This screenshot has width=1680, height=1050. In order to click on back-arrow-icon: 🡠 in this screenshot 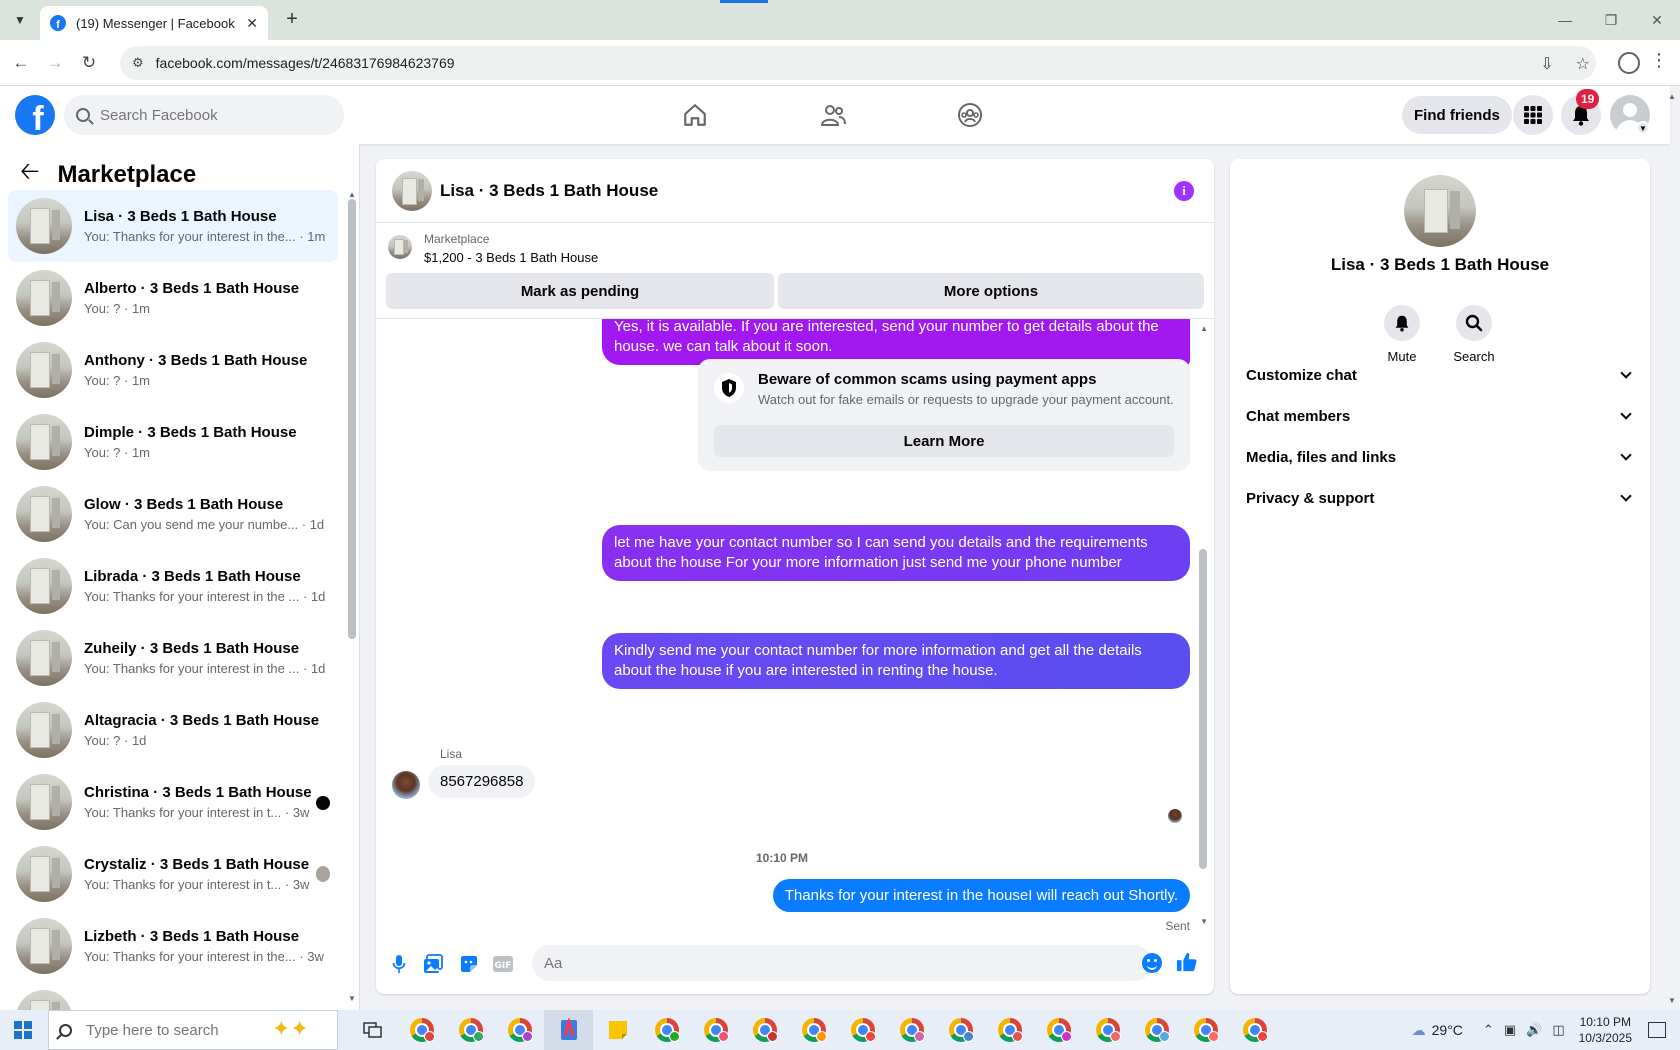, I will do `click(29, 174)`.